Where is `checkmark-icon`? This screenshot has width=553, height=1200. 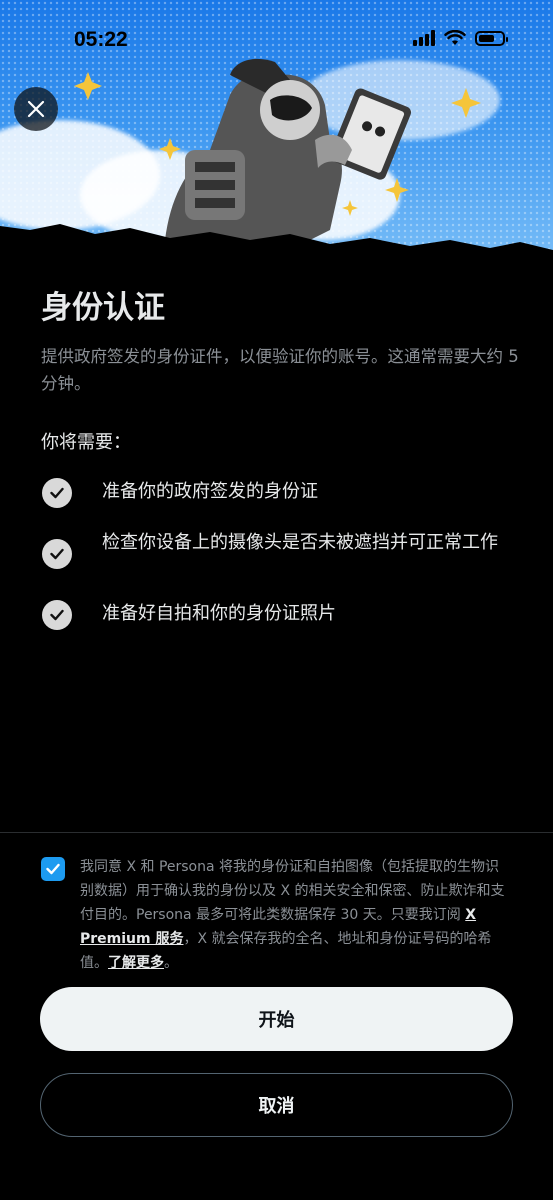 checkmark-icon is located at coordinates (53, 869).